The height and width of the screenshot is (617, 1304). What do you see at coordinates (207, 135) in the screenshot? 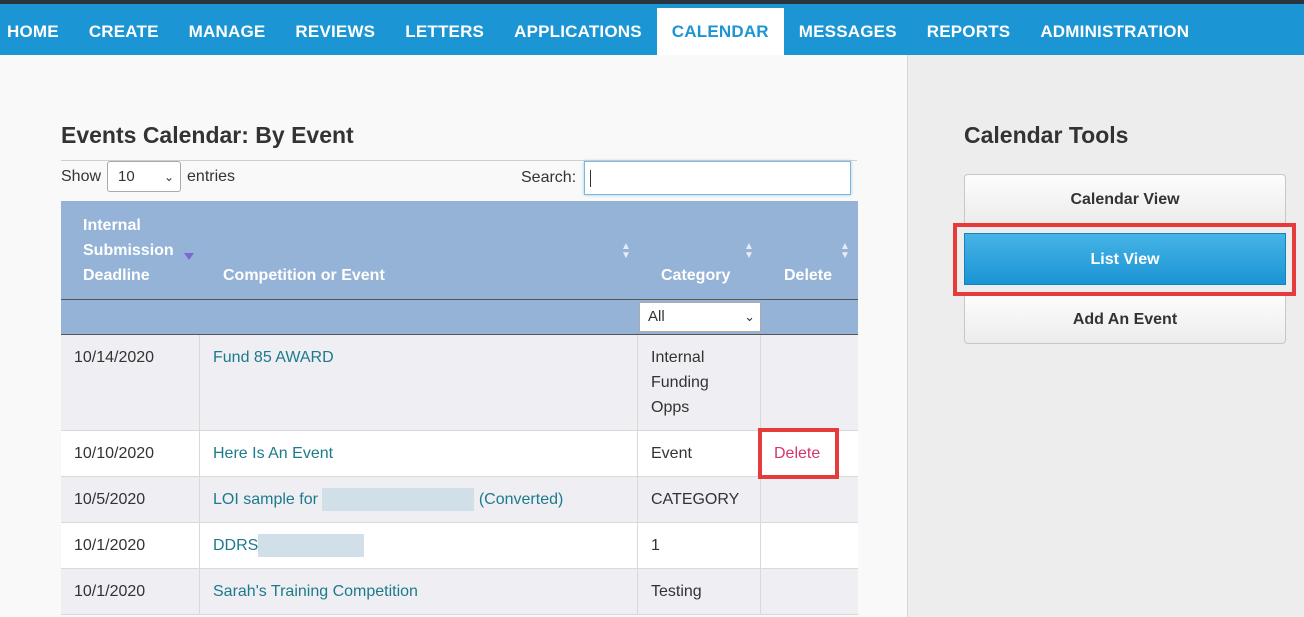
I see `page-title: Events Calendar: By Event` at bounding box center [207, 135].